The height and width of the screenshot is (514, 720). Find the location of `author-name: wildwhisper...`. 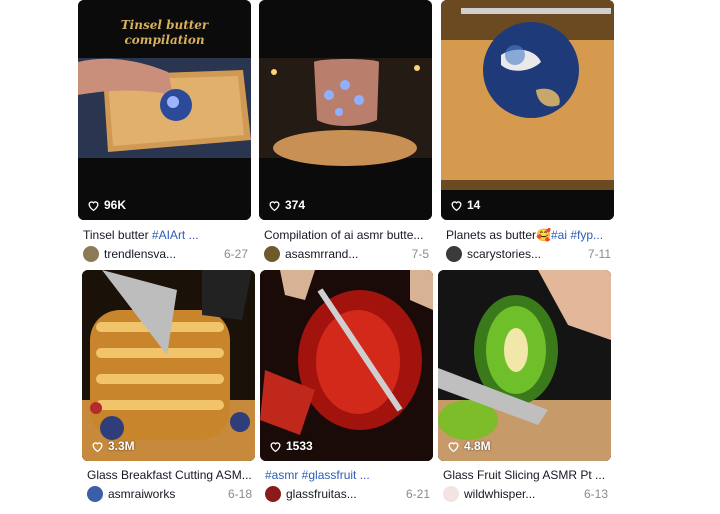

author-name: wildwhisper... is located at coordinates (522, 494).